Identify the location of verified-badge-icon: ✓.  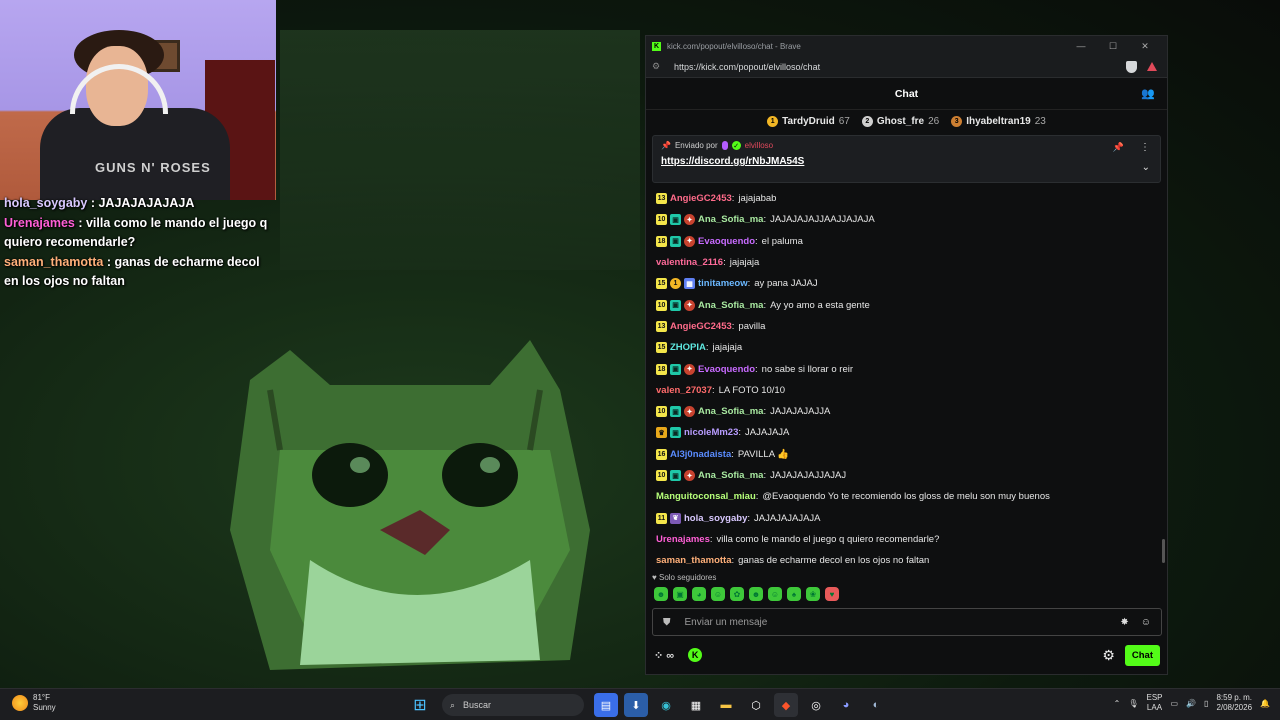
(736, 145).